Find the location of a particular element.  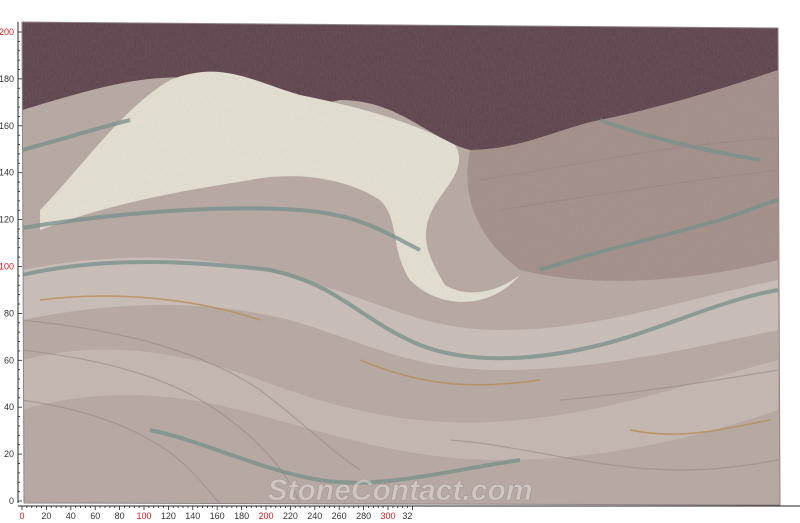

horizontal-ruler-label: 120 is located at coordinates (168, 516).